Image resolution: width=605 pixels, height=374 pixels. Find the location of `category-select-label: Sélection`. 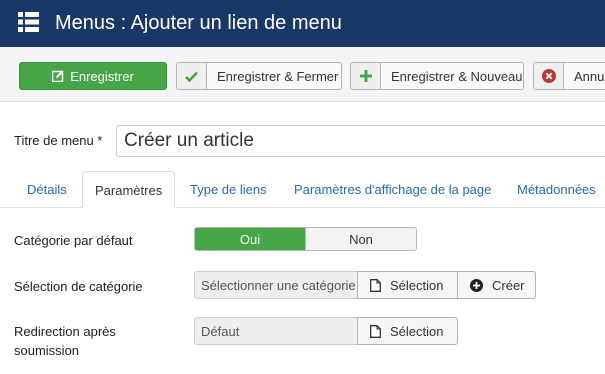

category-select-label: Sélection is located at coordinates (417, 285).